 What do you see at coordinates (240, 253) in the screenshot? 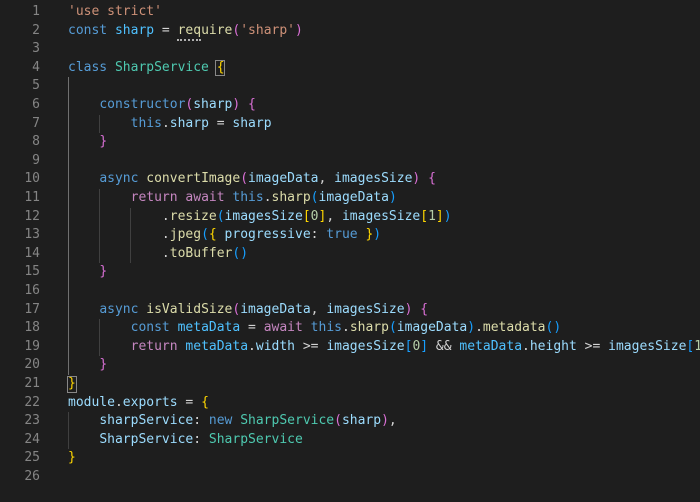
I see `code-token: ()` at bounding box center [240, 253].